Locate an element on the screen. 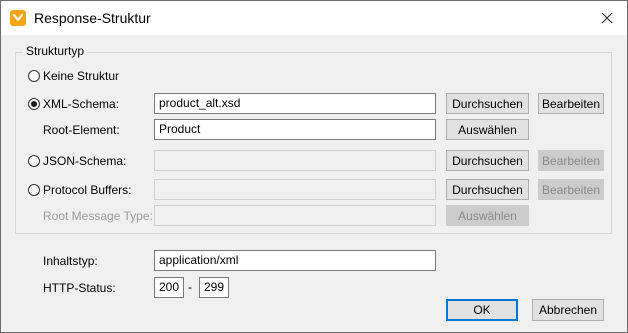 The image size is (628, 333). content-type-label: Inhaltstyp: is located at coordinates (70, 261).